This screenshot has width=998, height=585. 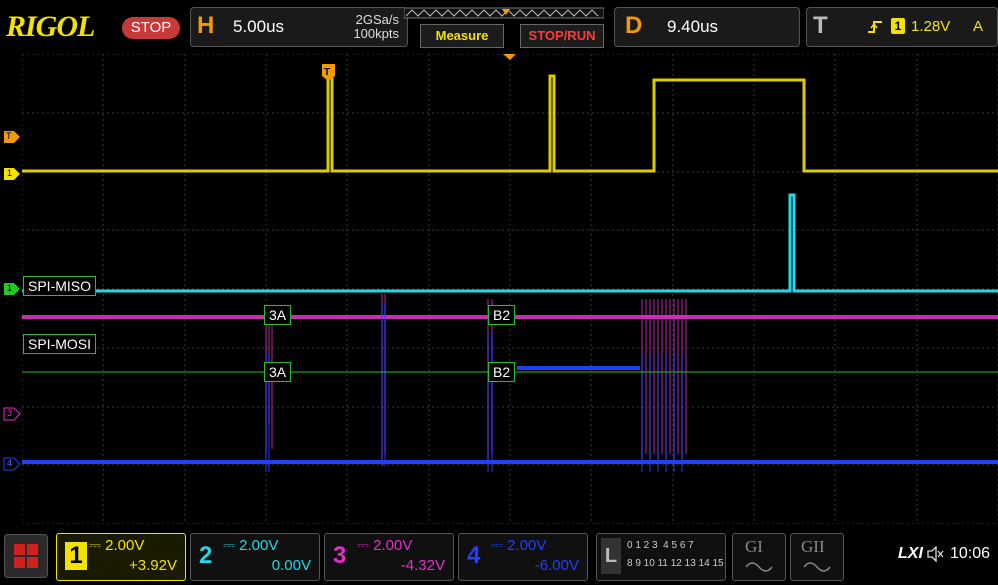 I want to click on ch4-number: 4, so click(x=474, y=555).